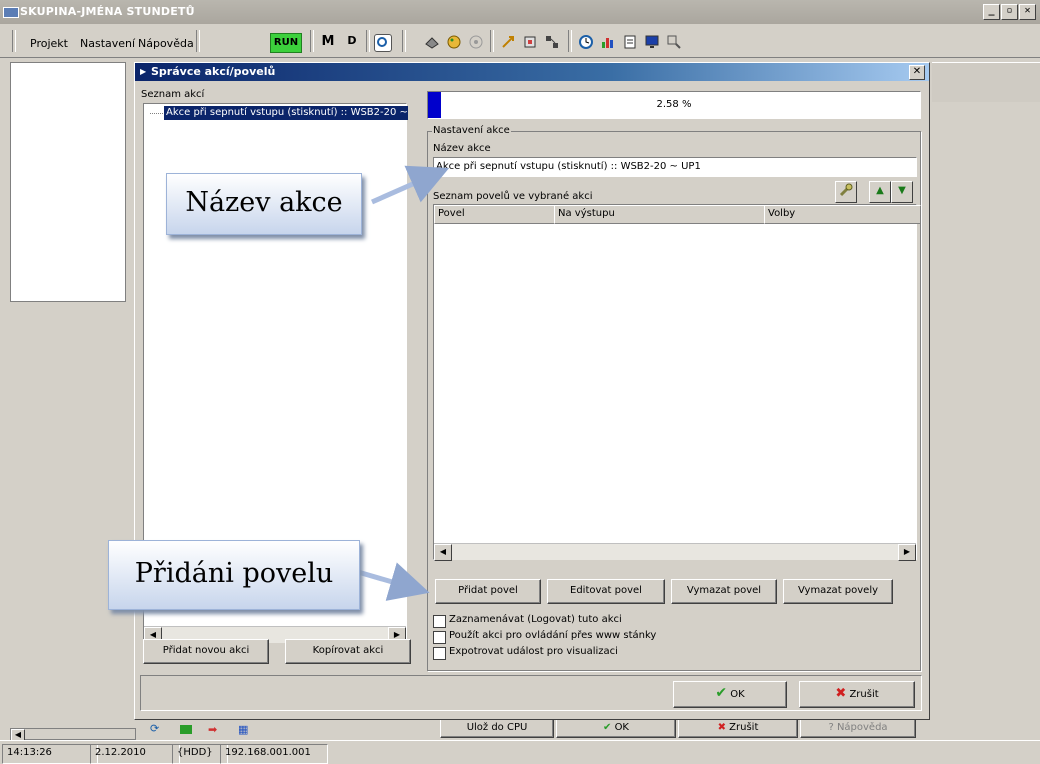 This screenshot has width=1040, height=764. Describe the element at coordinates (535, 619) in the screenshot. I see `log-action-label: Zaznamenávat (Logovat) tuto akci` at that location.